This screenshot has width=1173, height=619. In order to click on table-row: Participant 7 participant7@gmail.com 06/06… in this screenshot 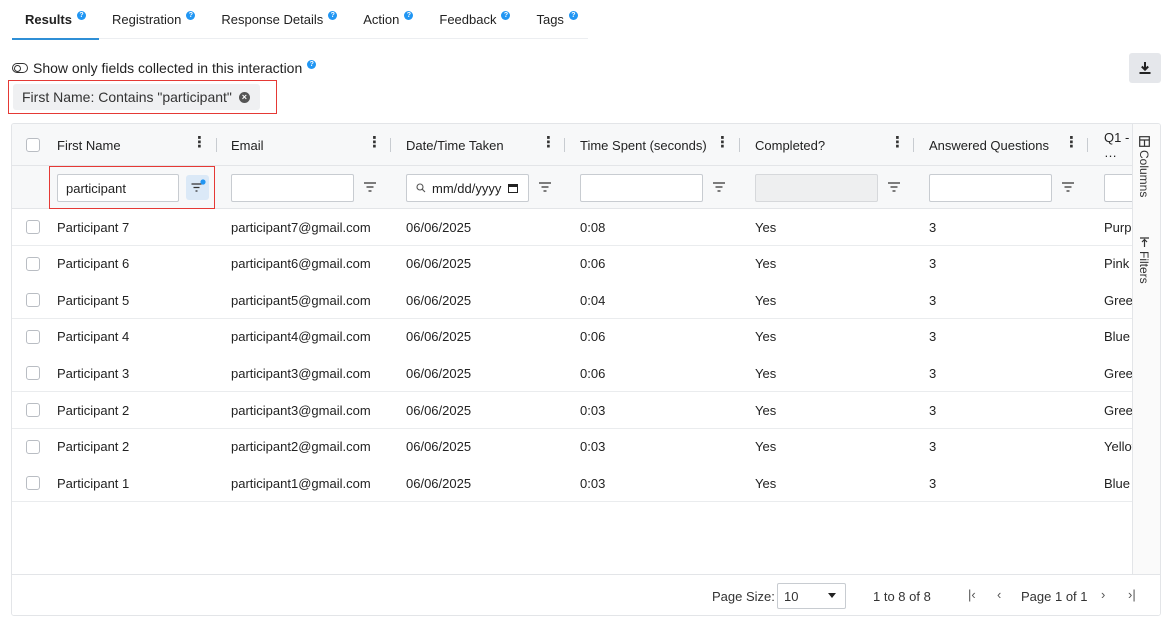, I will do `click(572, 227)`.